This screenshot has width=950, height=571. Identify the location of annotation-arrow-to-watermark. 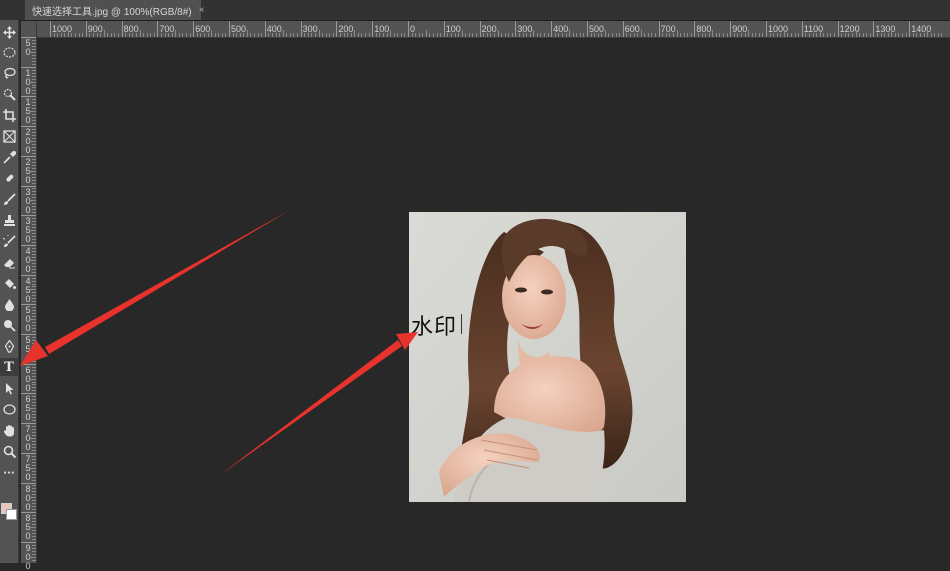
(311, 407).